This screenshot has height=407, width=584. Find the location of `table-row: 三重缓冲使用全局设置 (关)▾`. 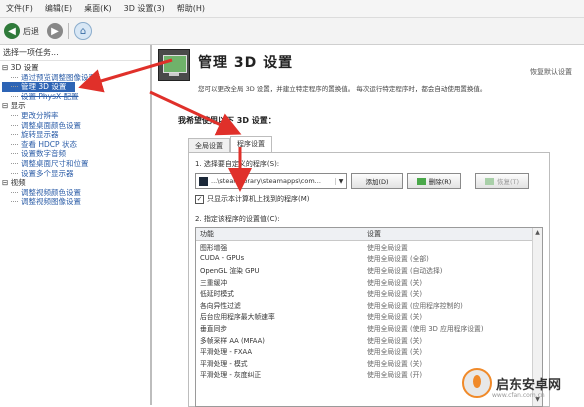

table-row: 三重缓冲使用全局设置 (关)▾ is located at coordinates (369, 282).